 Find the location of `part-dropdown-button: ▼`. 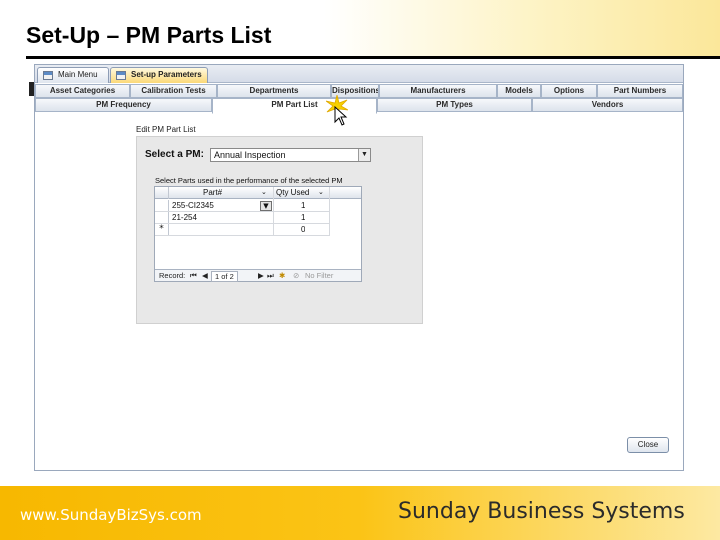

part-dropdown-button: ▼ is located at coordinates (266, 206).